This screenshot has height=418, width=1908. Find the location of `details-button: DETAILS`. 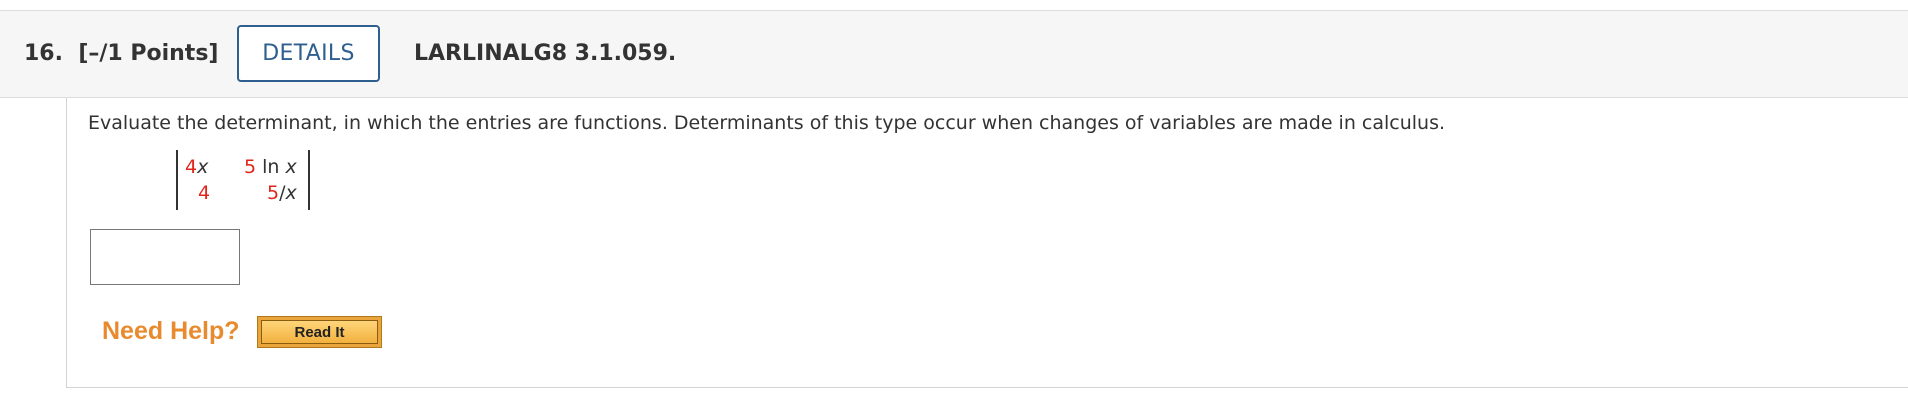

details-button: DETAILS is located at coordinates (308, 53).